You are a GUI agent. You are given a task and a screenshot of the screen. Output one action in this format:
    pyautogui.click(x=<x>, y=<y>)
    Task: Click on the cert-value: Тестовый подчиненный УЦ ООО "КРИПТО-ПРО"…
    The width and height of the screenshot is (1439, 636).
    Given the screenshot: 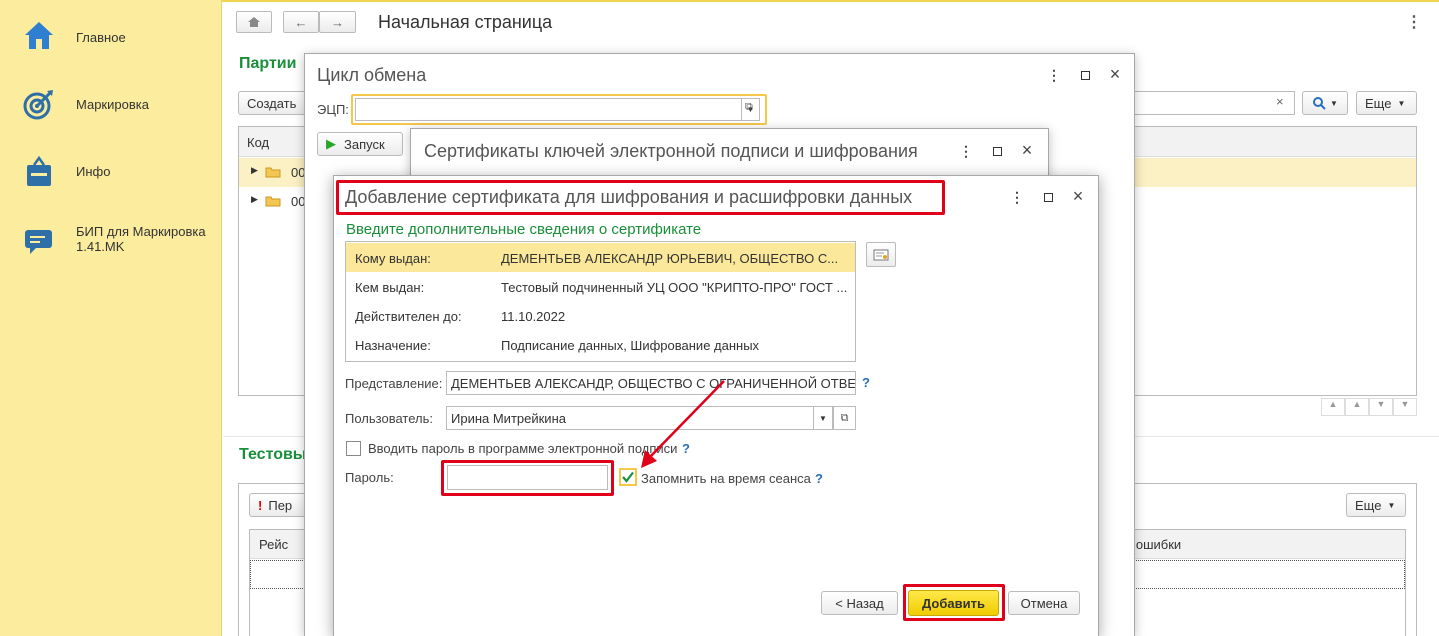 What is the action you would take?
    pyautogui.click(x=674, y=287)
    